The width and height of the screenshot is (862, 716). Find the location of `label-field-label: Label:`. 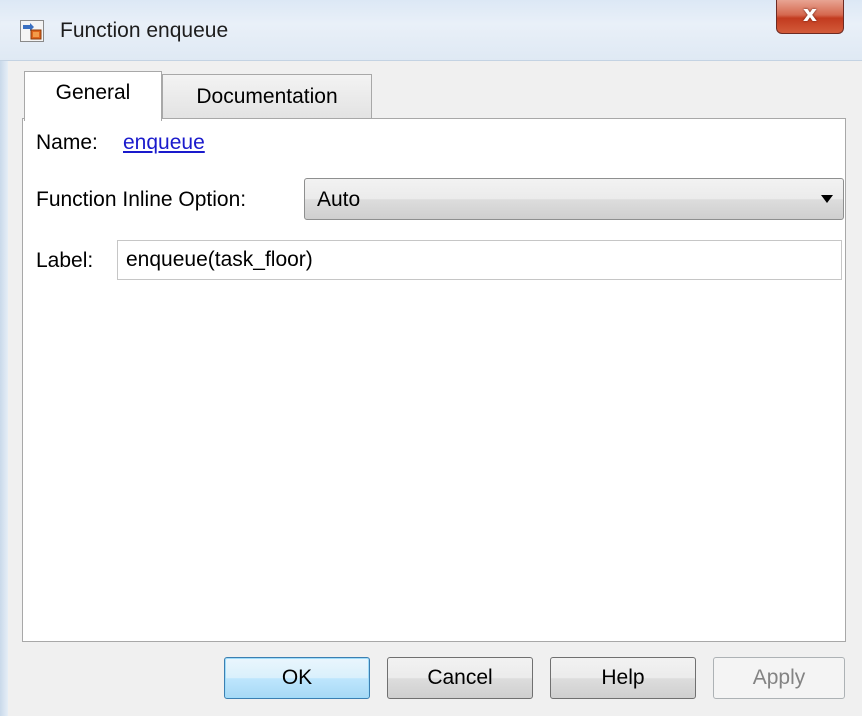

label-field-label: Label: is located at coordinates (65, 260).